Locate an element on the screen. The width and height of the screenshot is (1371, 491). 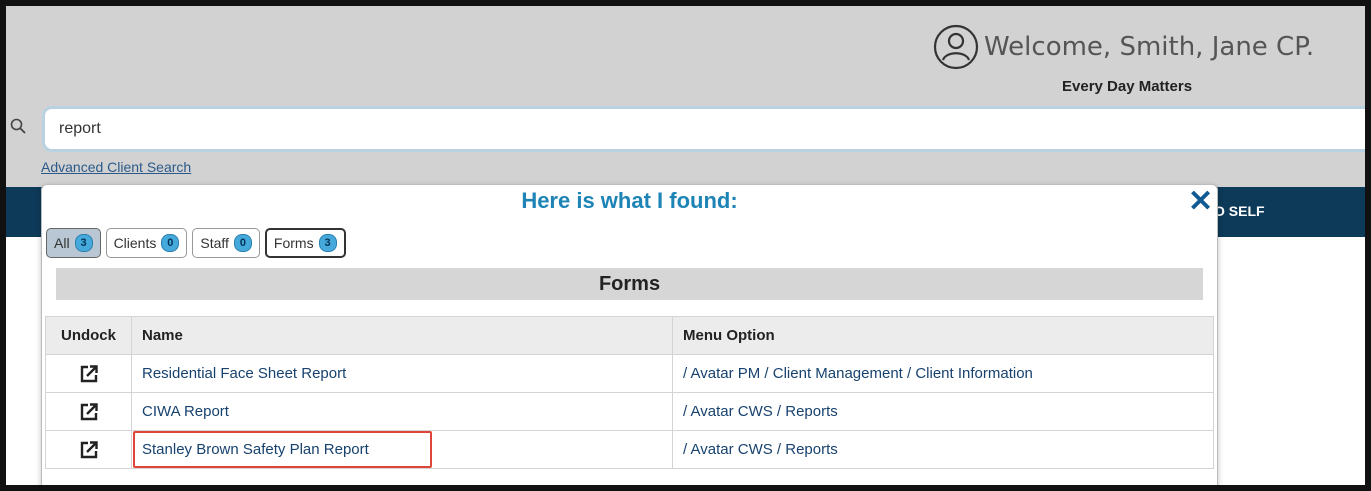
column-header-undock: Undock is located at coordinates (88, 335).